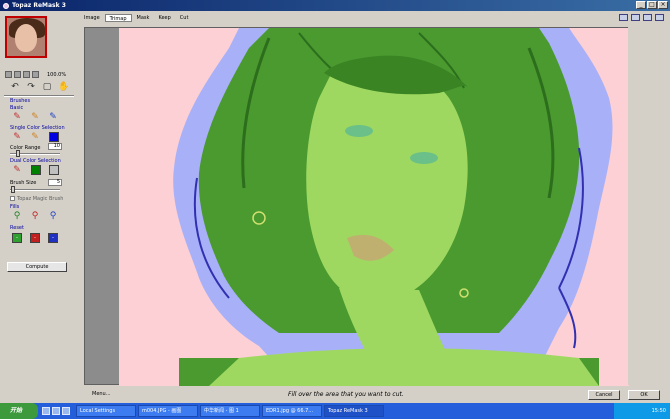  I want to click on color-range-slider-thumb, so click(18, 153).